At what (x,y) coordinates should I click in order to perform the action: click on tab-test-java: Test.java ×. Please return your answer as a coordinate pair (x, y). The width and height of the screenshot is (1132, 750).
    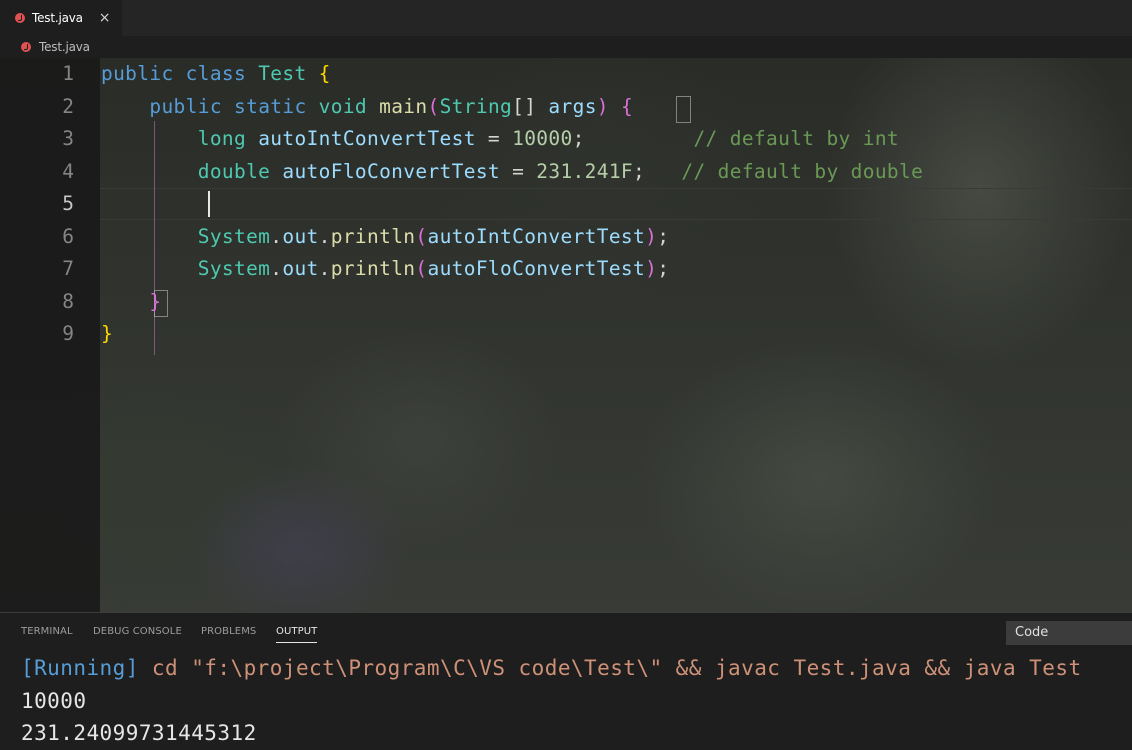
    Looking at the image, I should click on (61, 18).